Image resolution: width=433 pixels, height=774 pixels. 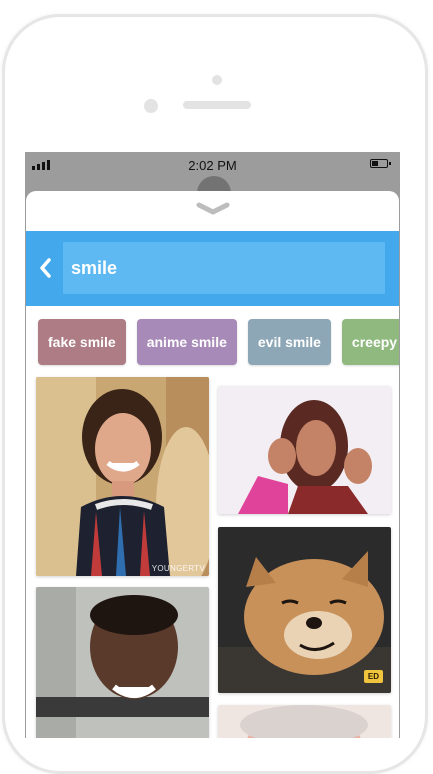 I want to click on collapse-handle-icon, so click(x=213, y=209).